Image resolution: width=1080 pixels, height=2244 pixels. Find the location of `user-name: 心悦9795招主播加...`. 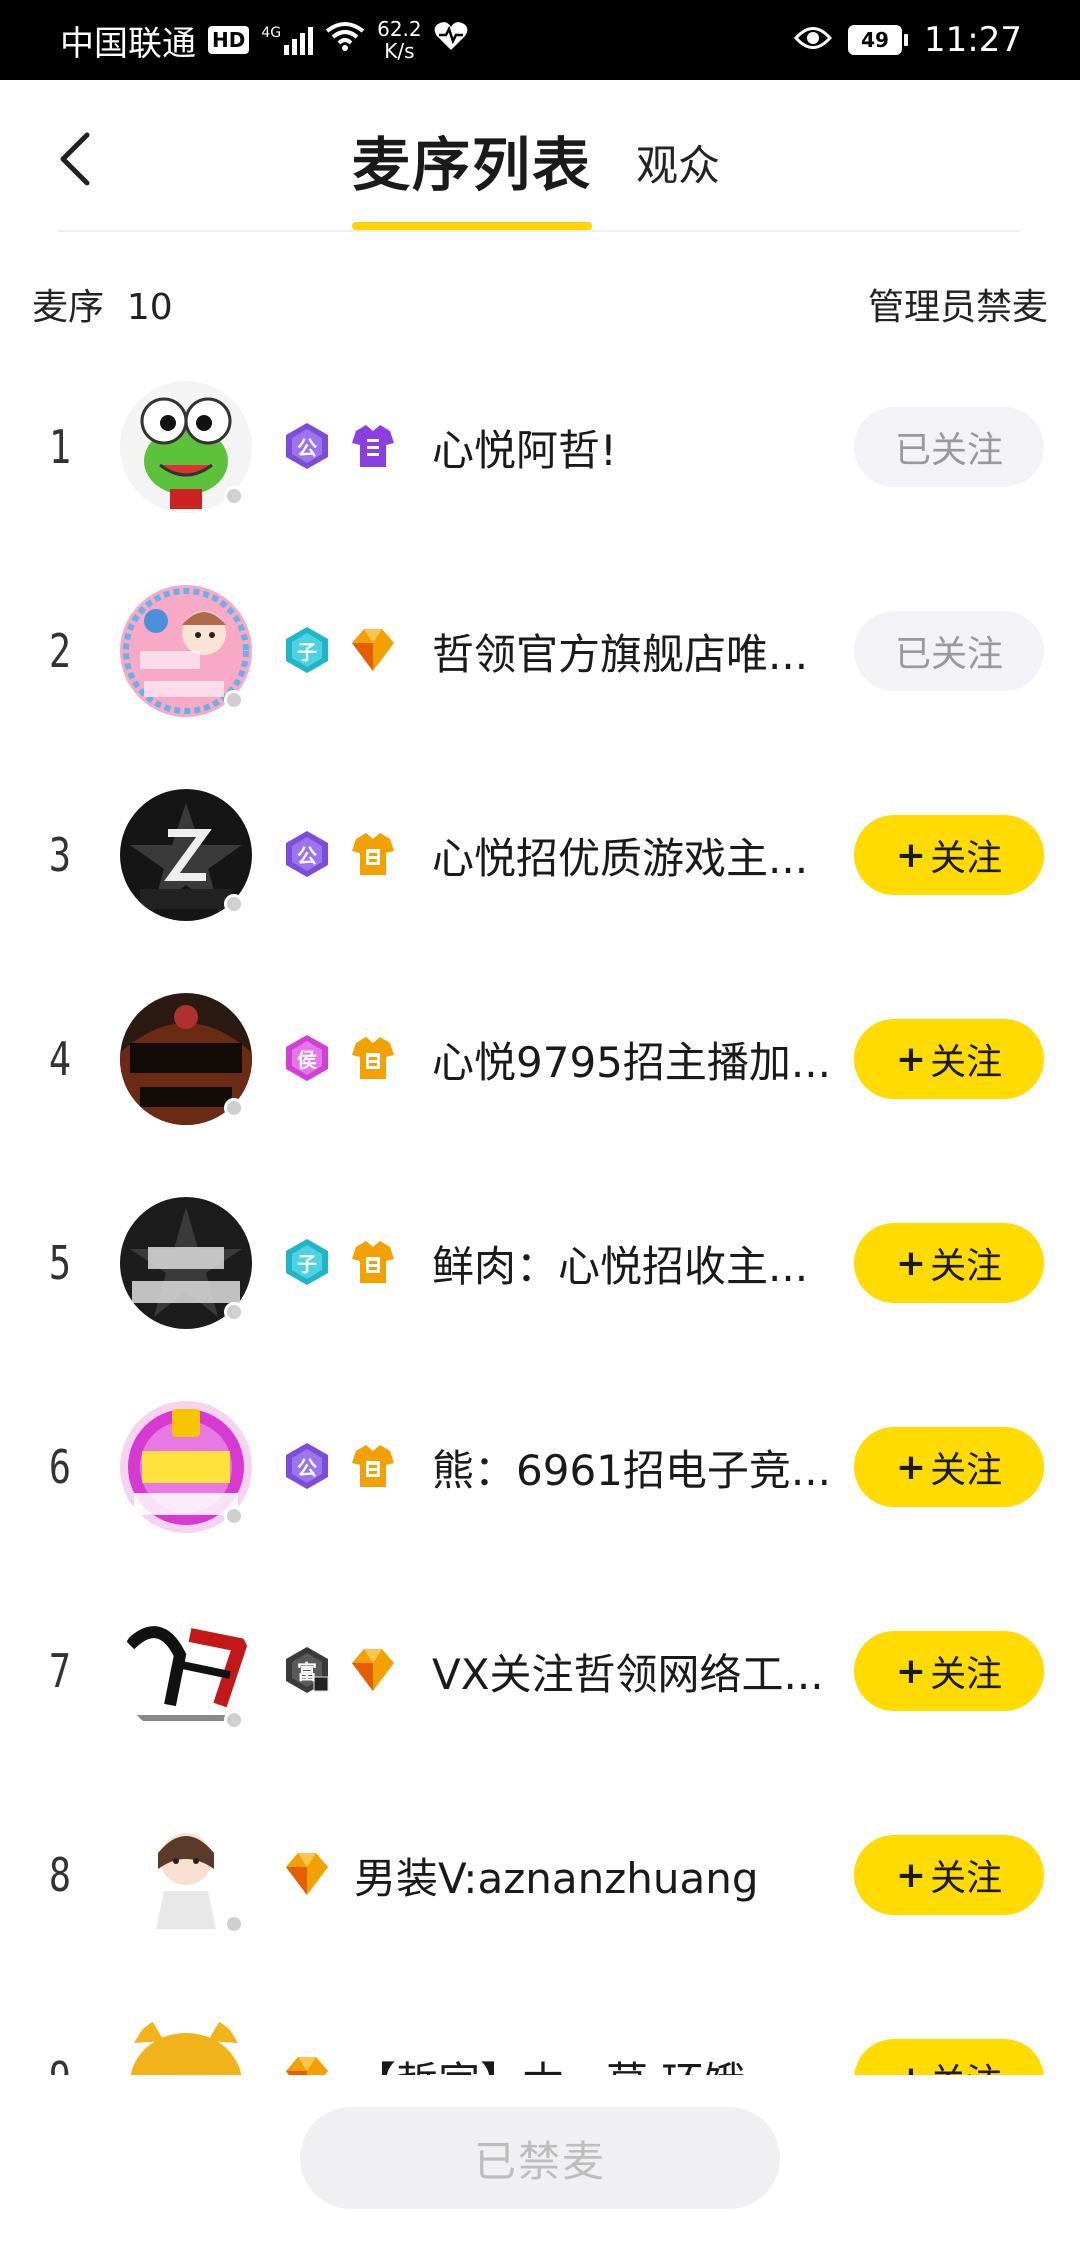

user-name: 心悦9795招主播加... is located at coordinates (632, 1059).